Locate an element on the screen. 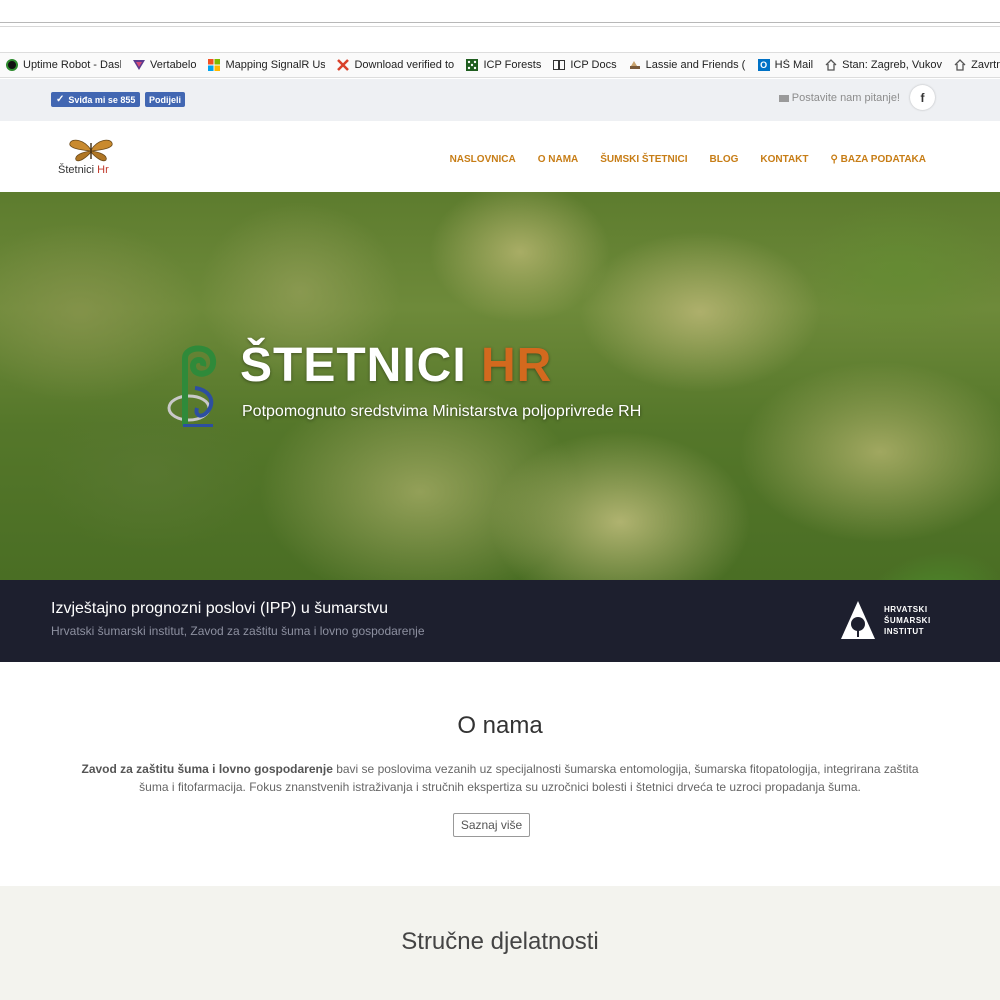  leaf-decoration is located at coordinates (910, 551).